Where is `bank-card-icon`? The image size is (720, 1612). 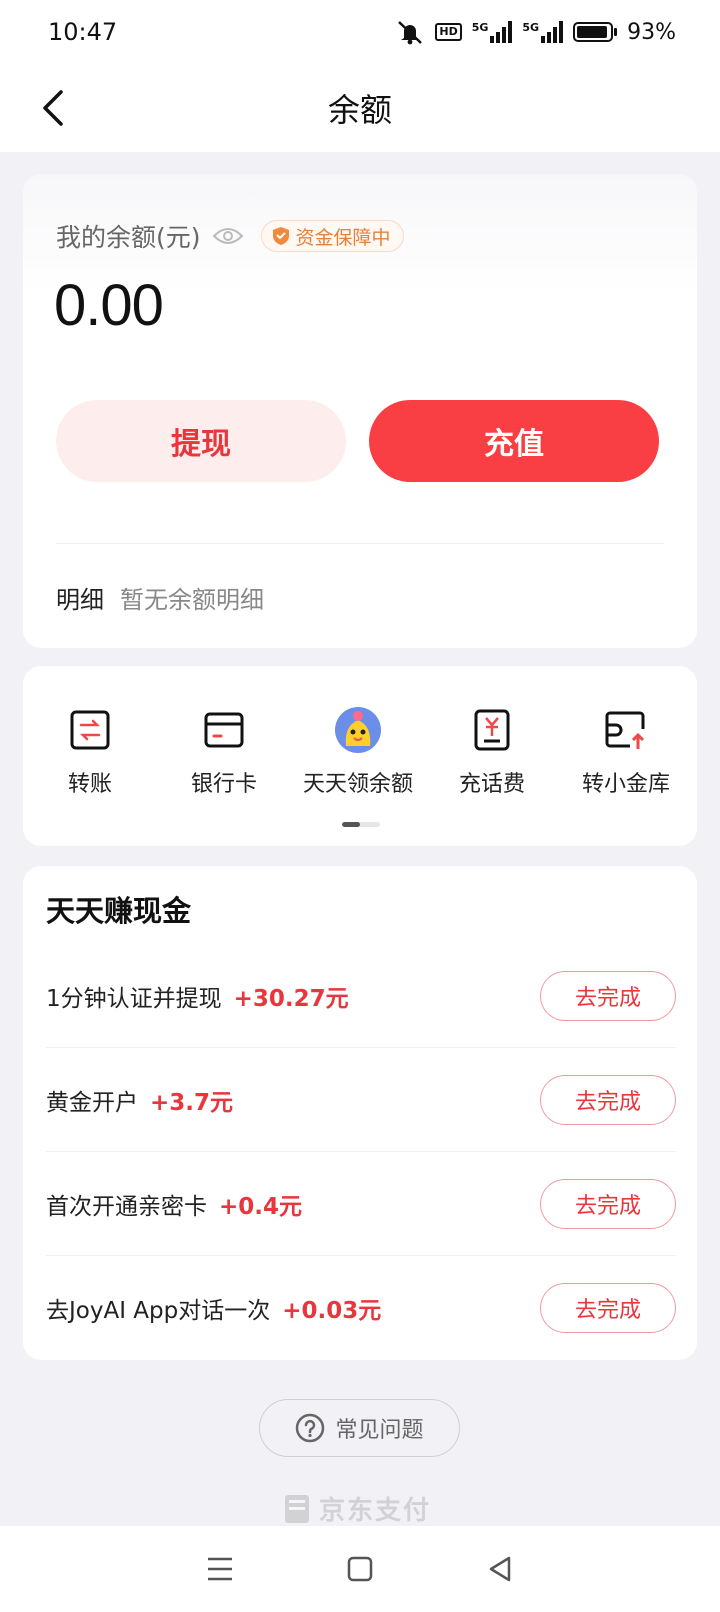
bank-card-icon is located at coordinates (224, 730).